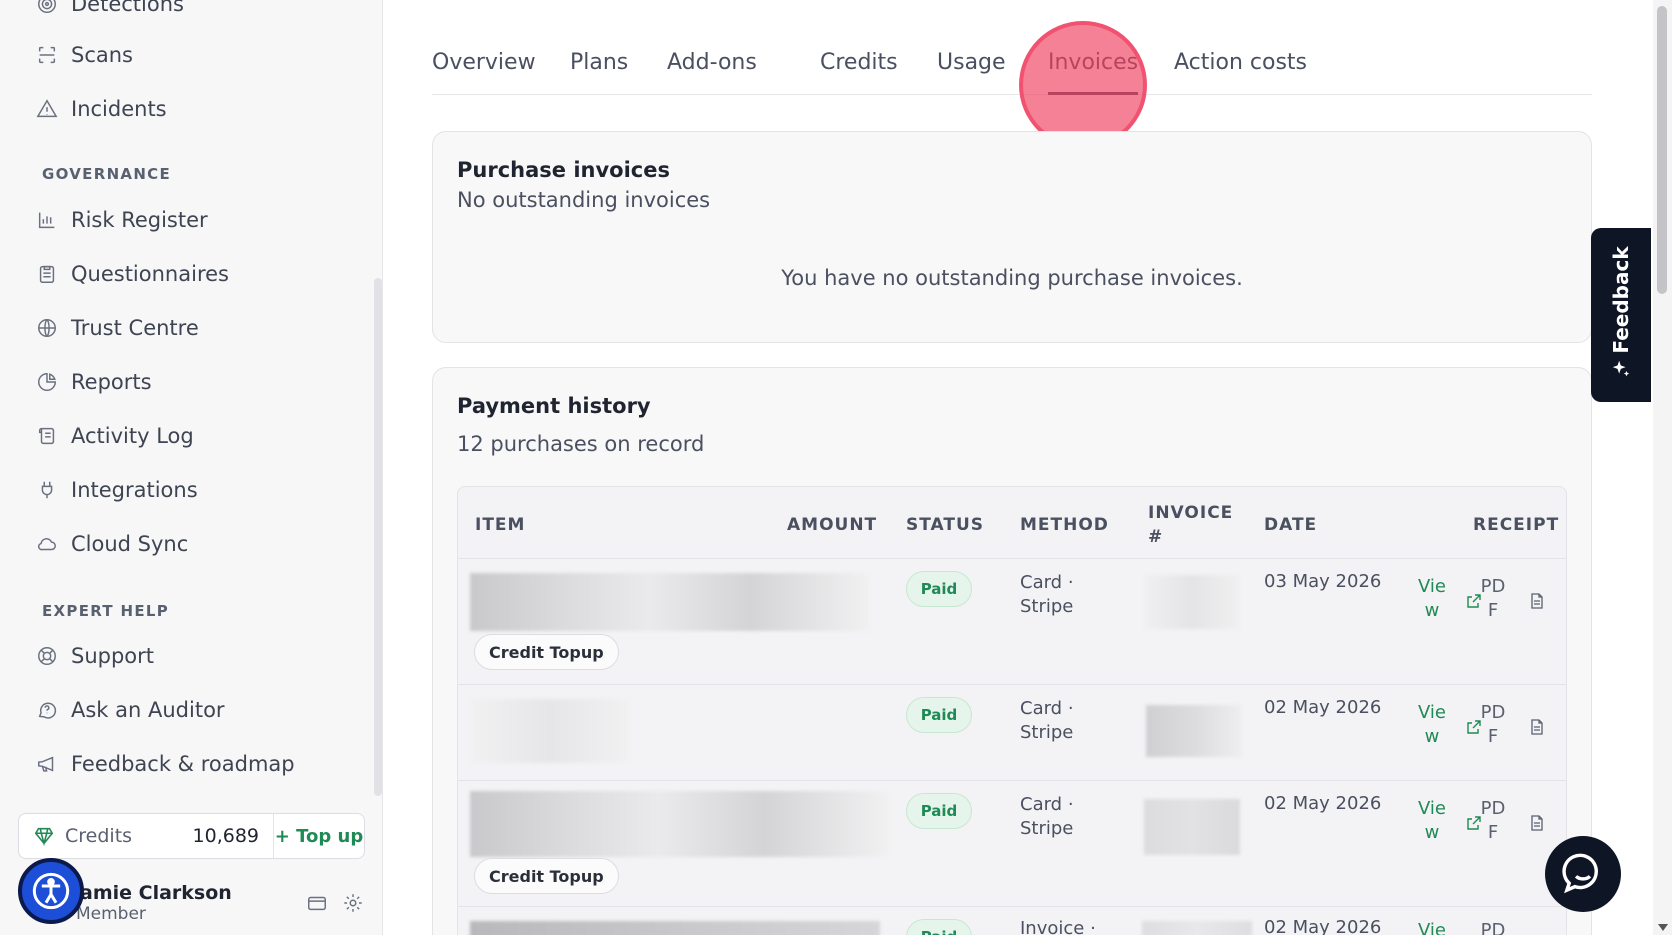 The height and width of the screenshot is (935, 1672). What do you see at coordinates (581, 444) in the screenshot?
I see `payment-history-subtitle: 12 purchases on record` at bounding box center [581, 444].